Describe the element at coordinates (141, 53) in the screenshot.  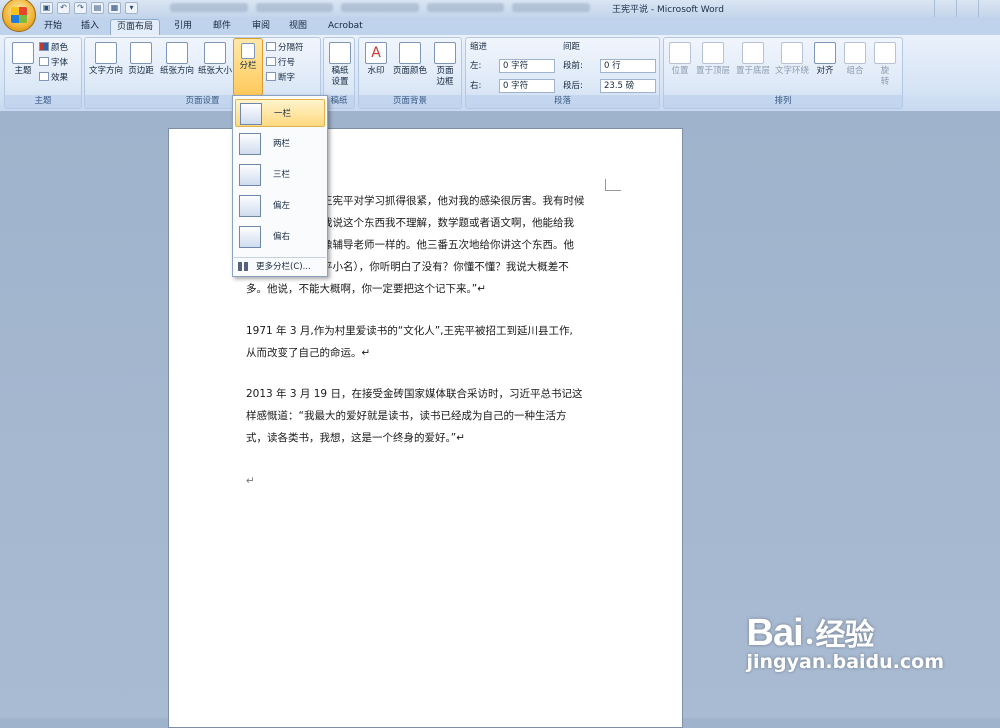
I see `margins-icon` at that location.